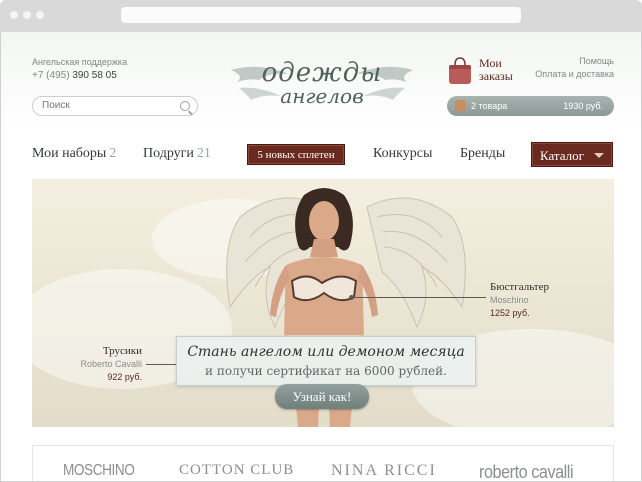  I want to click on catalog-button: Каталог, so click(572, 154).